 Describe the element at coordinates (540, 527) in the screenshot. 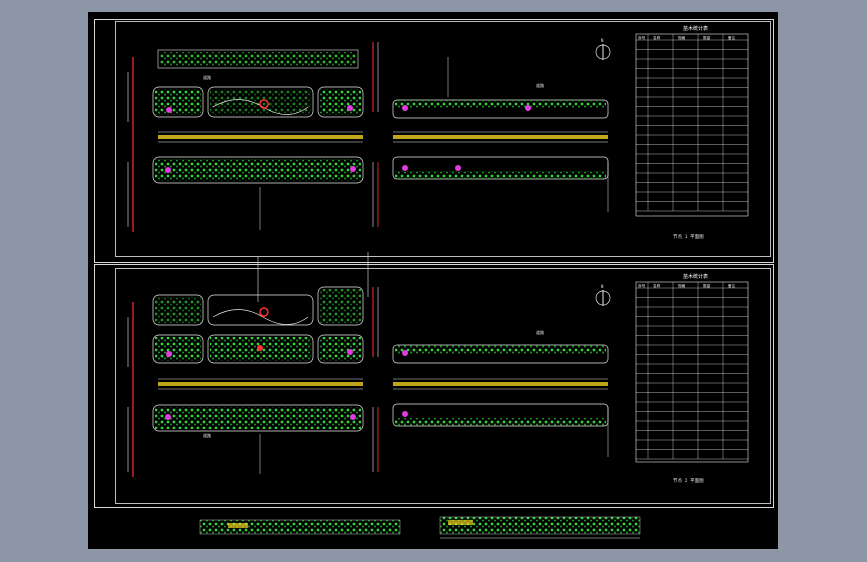

I see `bottom-elevation-strip-right` at that location.